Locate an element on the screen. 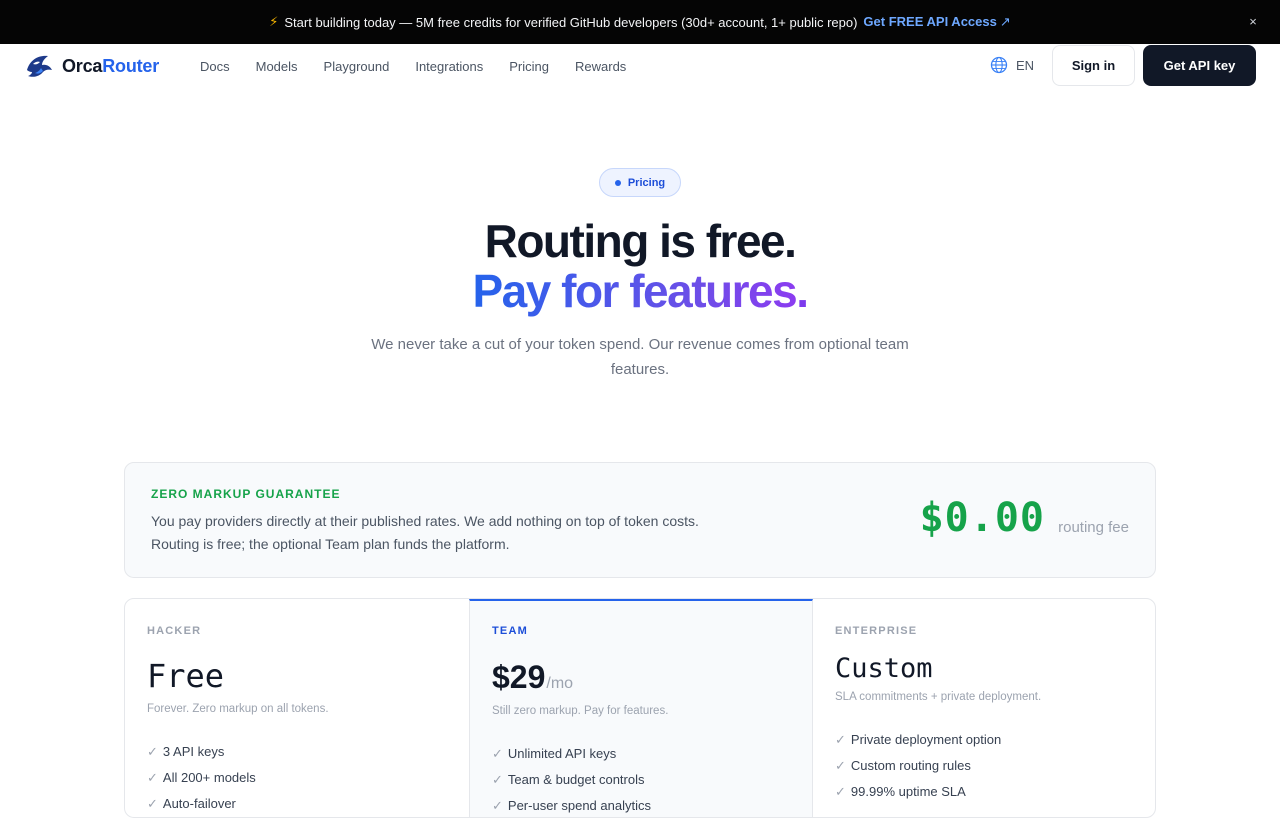 The height and width of the screenshot is (818, 1280). feature-item: ✓ 99.99% uptime SLA is located at coordinates (918, 792).